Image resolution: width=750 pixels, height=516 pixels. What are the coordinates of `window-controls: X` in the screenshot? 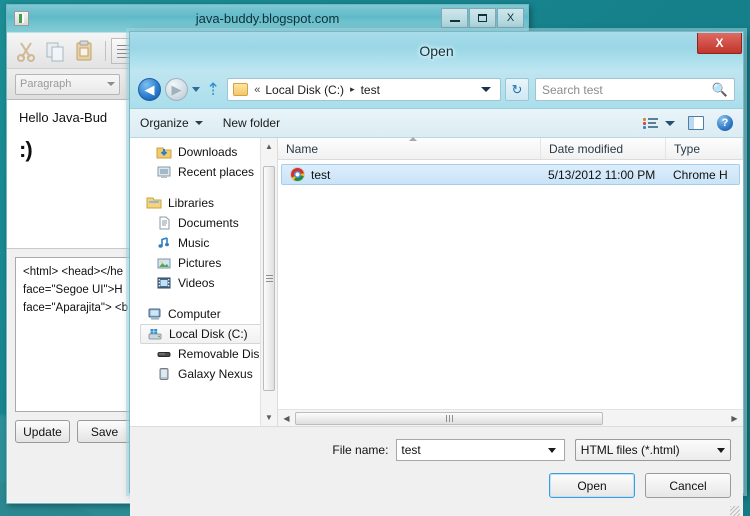 It's located at (482, 18).